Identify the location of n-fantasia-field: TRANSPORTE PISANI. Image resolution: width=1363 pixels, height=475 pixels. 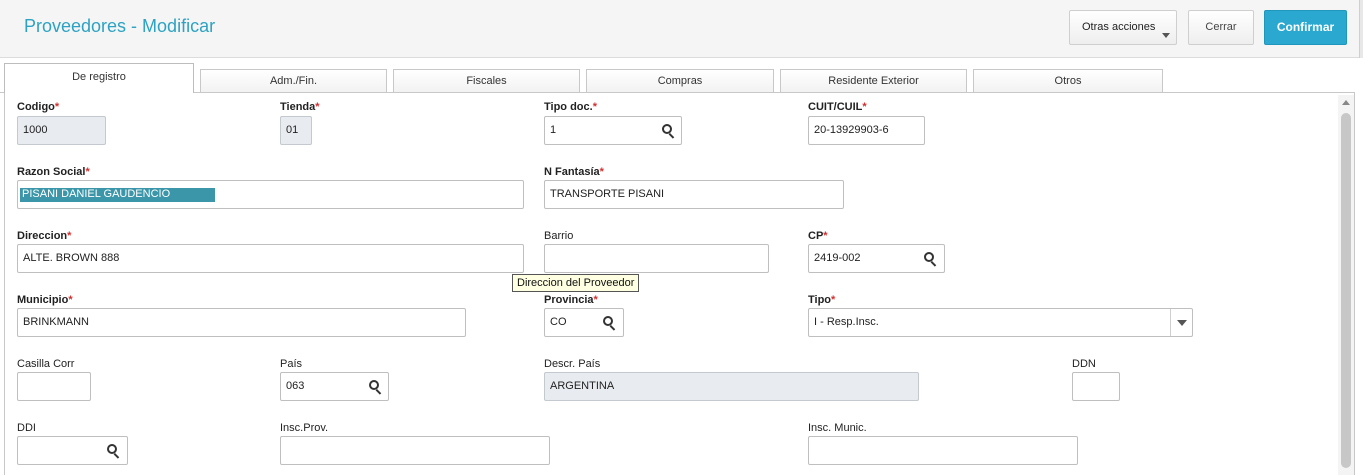
(694, 194).